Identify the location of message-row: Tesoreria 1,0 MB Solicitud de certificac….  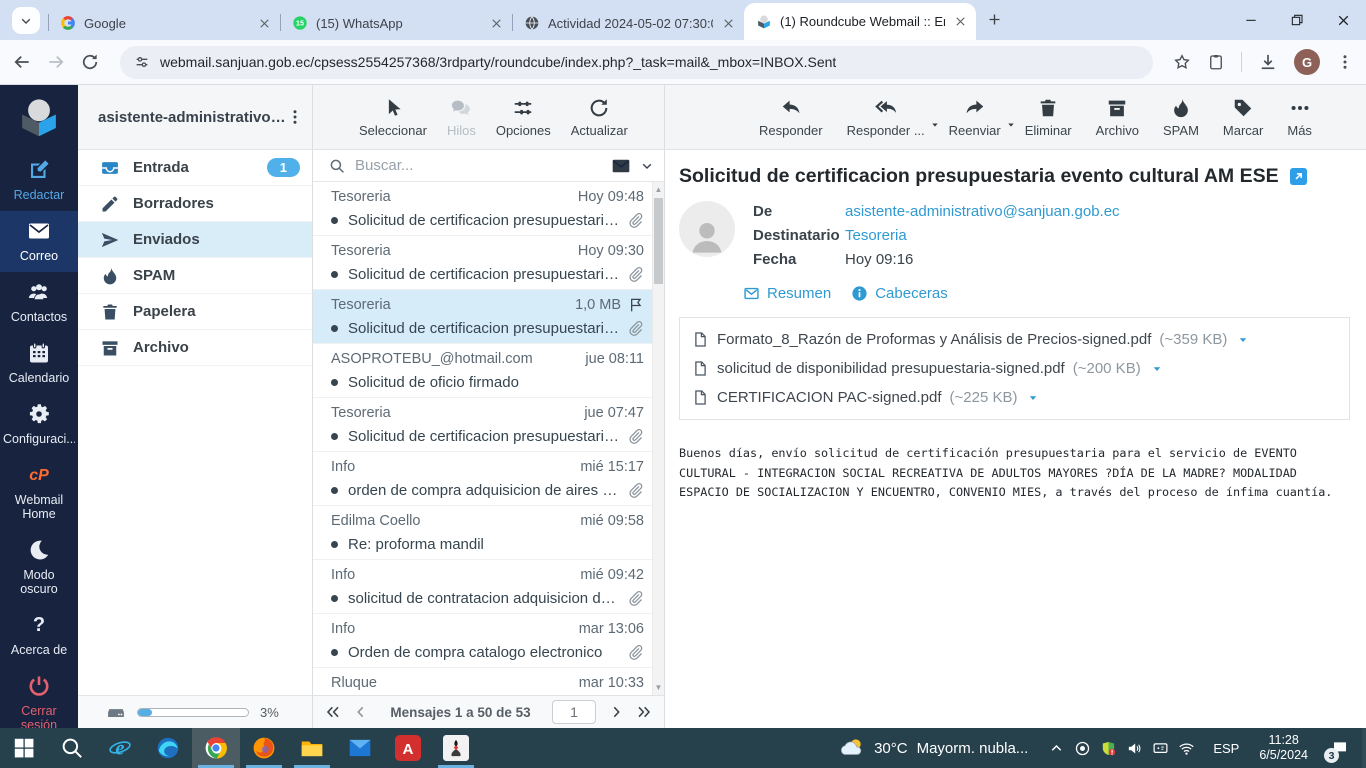
(482, 317).